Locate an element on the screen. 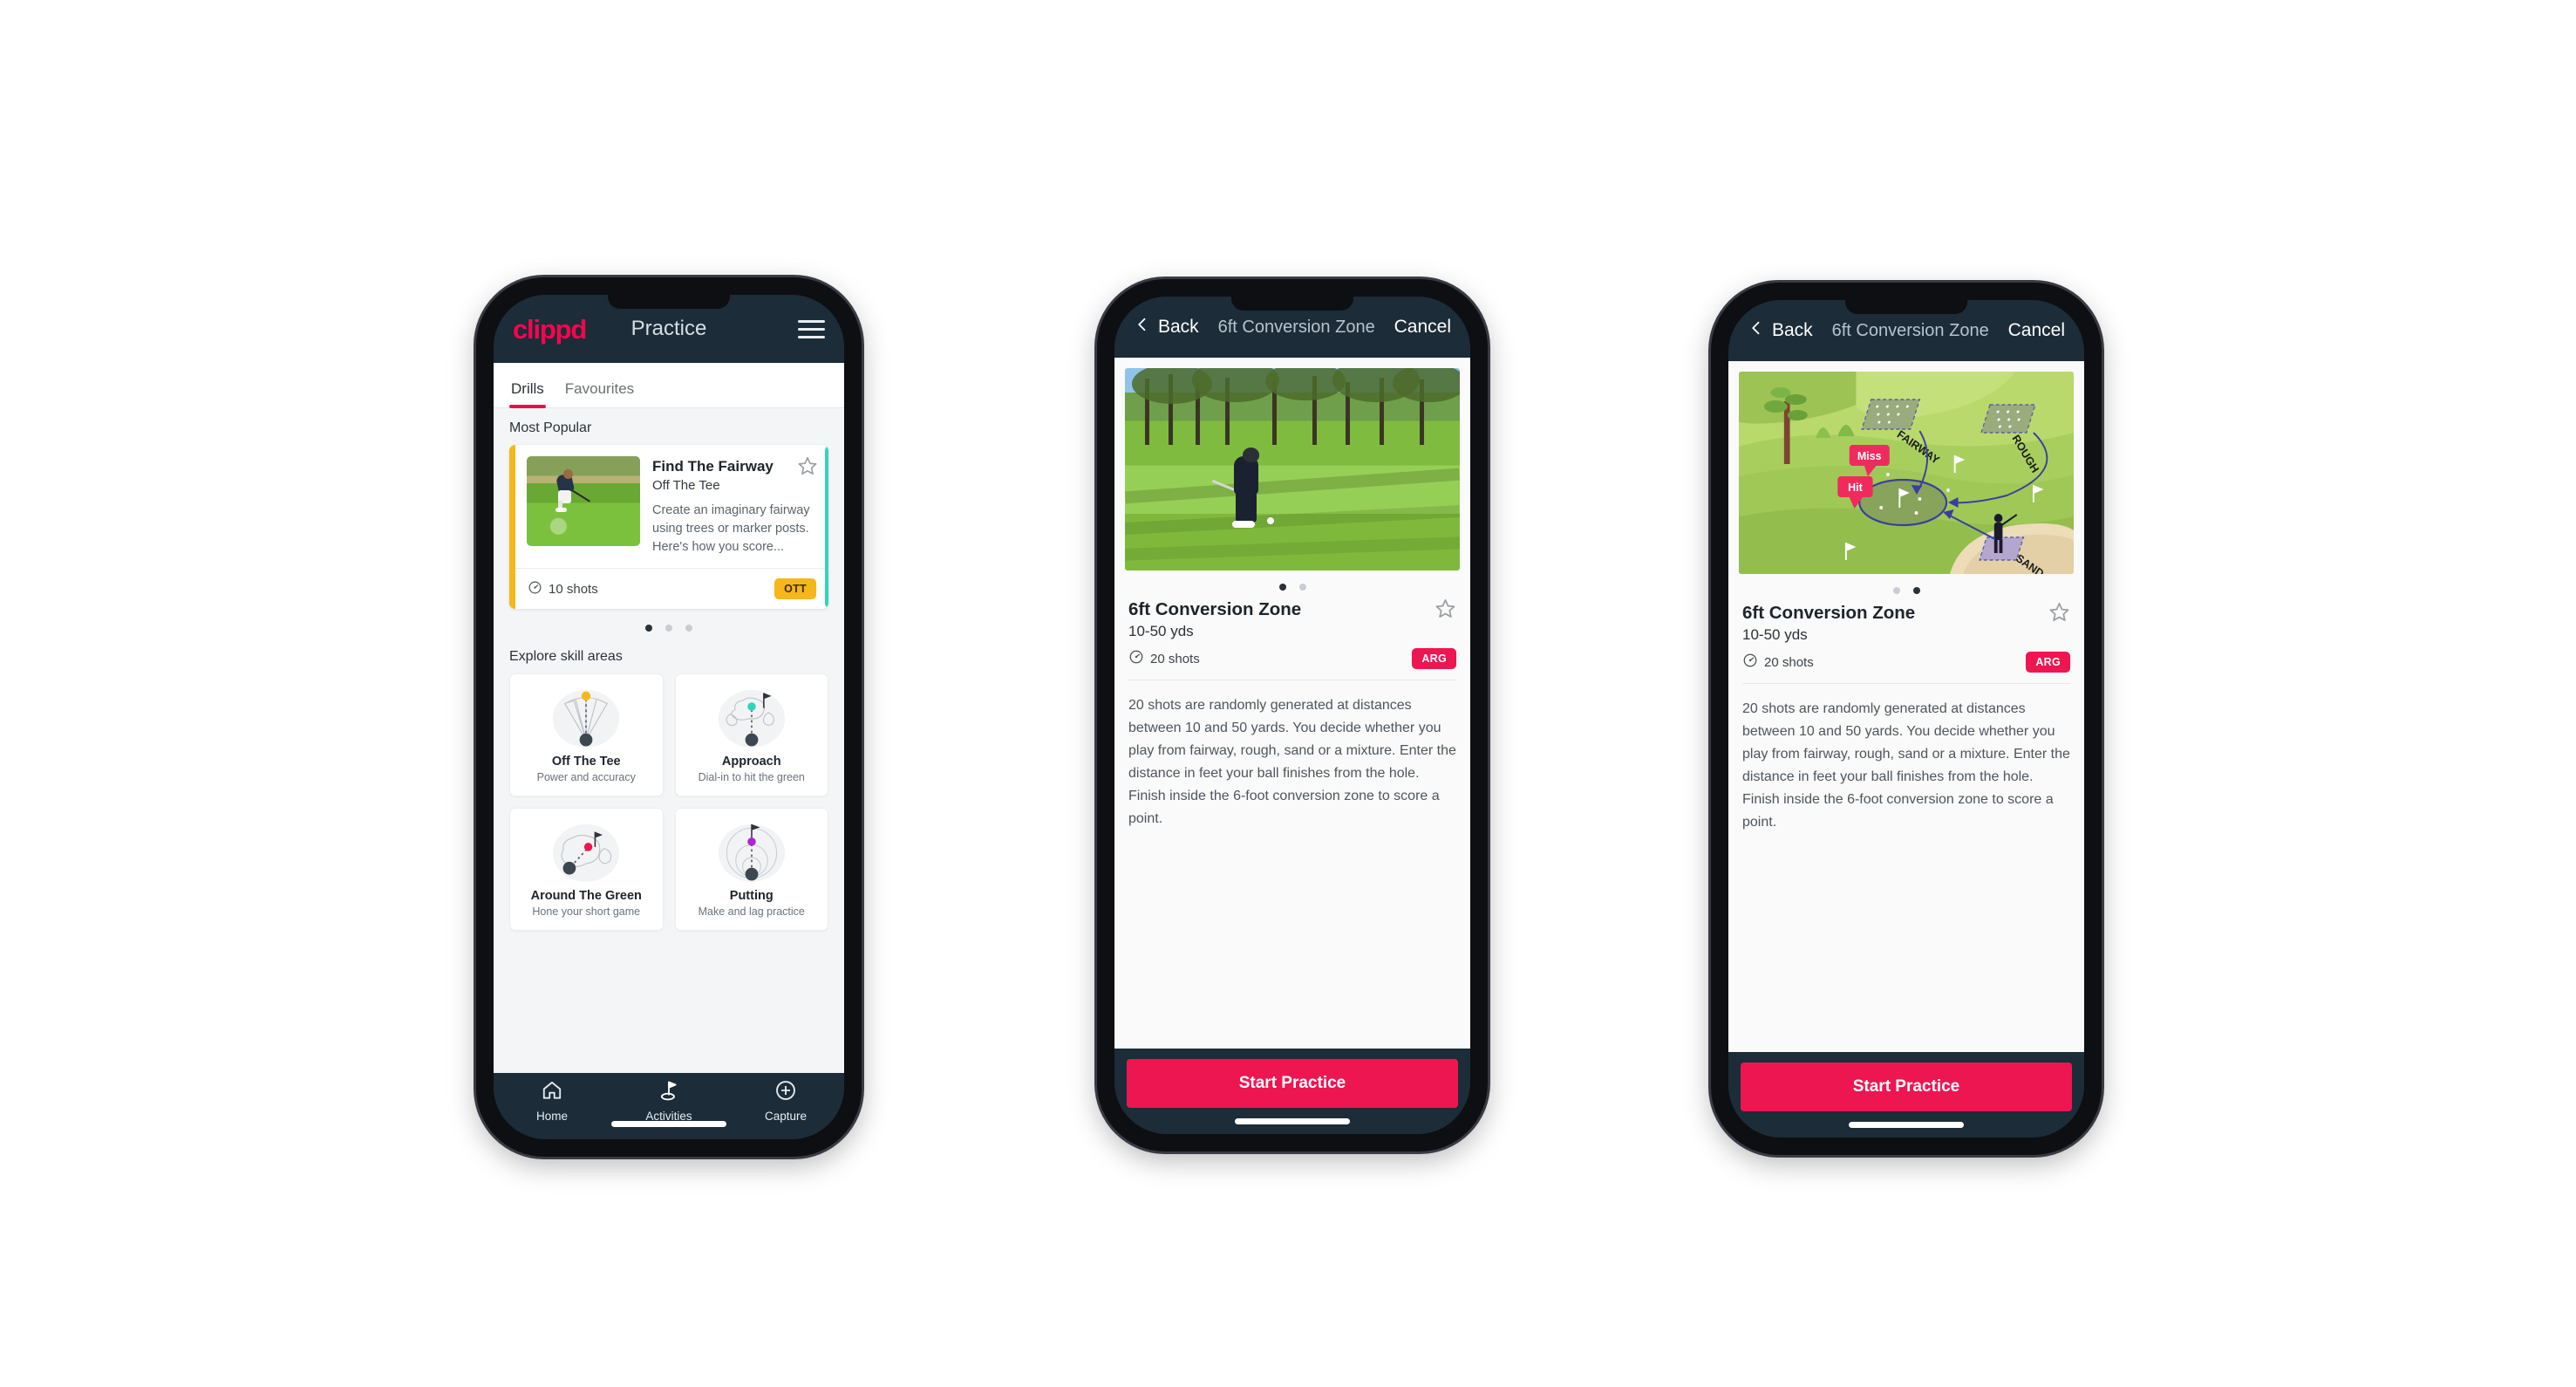 The width and height of the screenshot is (2576, 1387). bottom-navigation: Home Activities Capture is located at coordinates (669, 1106).